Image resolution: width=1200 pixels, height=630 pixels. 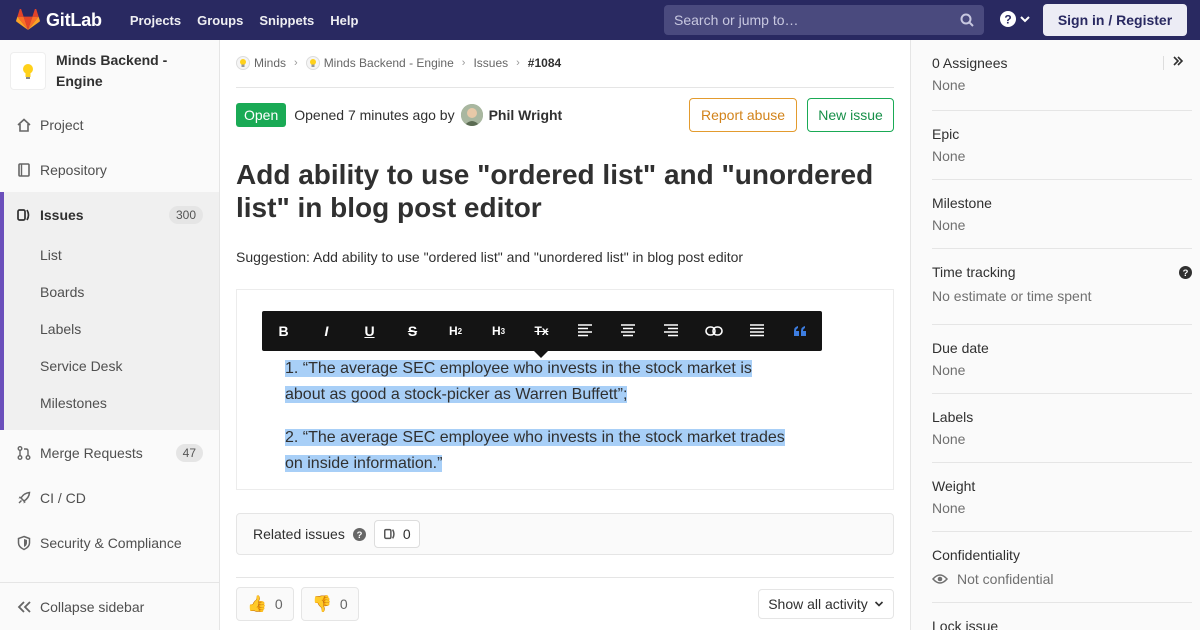 What do you see at coordinates (51, 255) in the screenshot?
I see `sidebar-sub-list: List` at bounding box center [51, 255].